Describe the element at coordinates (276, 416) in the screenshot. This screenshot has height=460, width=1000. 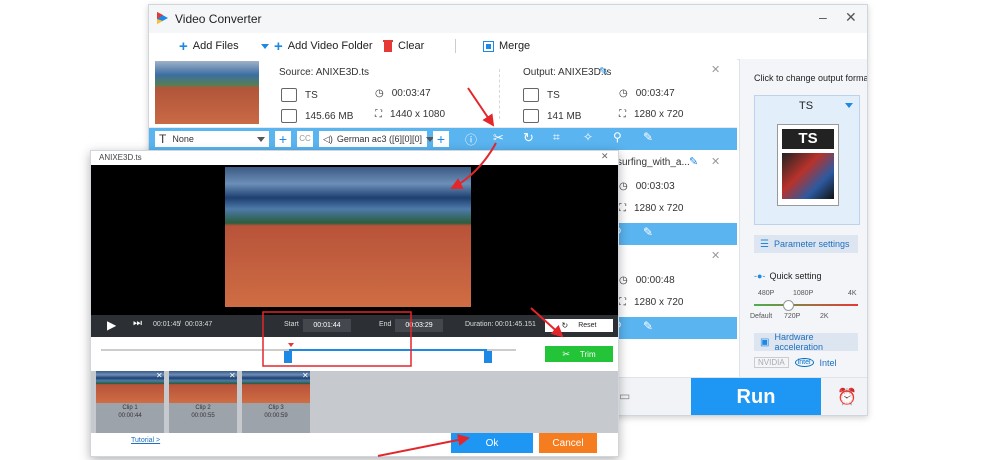
I see `clip-duration: 00:00:59` at that location.